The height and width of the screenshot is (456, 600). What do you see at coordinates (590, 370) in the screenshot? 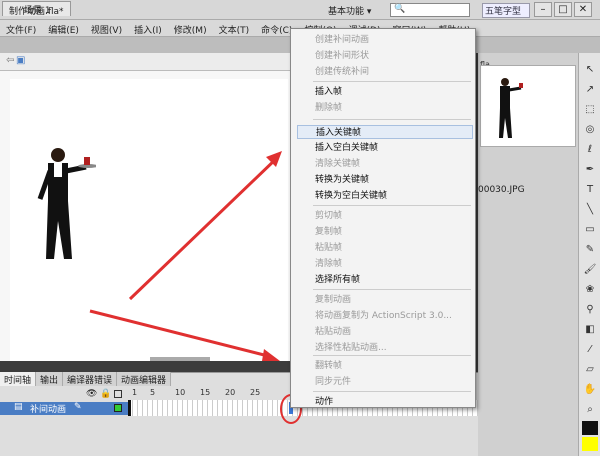
I see `eraser-icon: ▱` at bounding box center [590, 370].